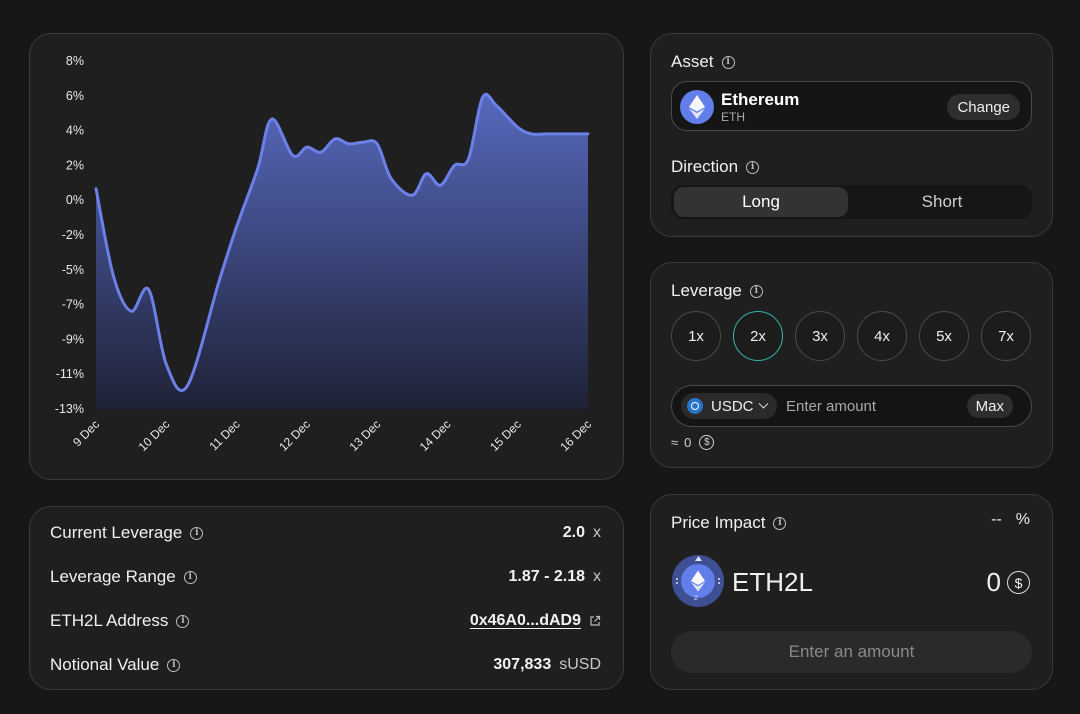  What do you see at coordinates (115, 665) in the screenshot?
I see `notional-value-label: Notional Value i` at bounding box center [115, 665].